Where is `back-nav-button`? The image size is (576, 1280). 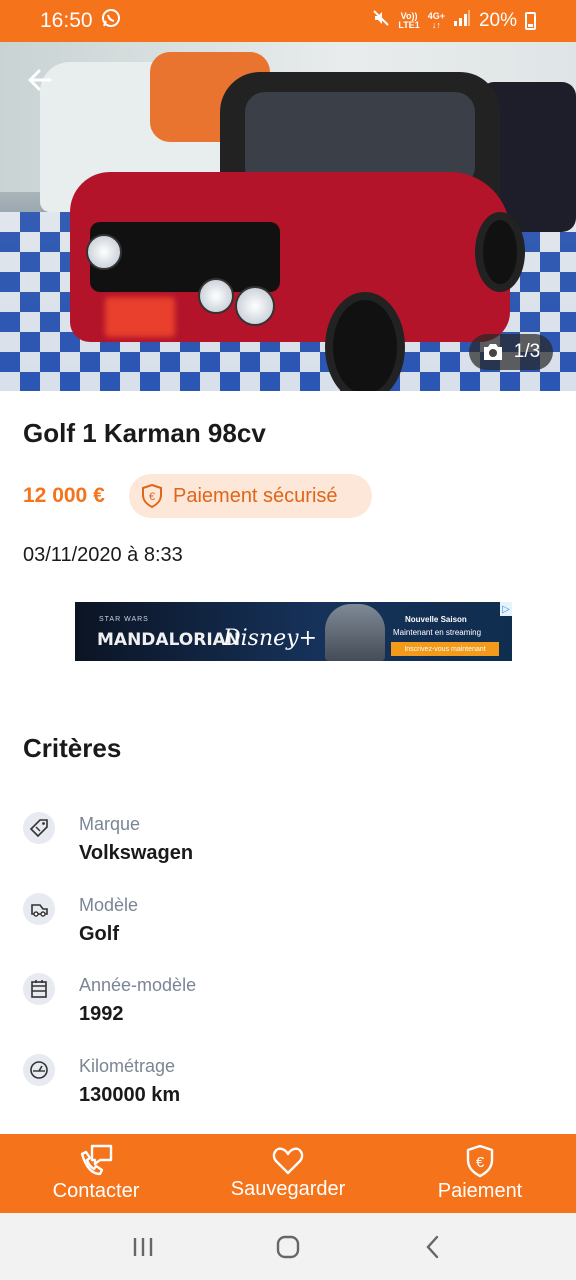 back-nav-button is located at coordinates (433, 1247).